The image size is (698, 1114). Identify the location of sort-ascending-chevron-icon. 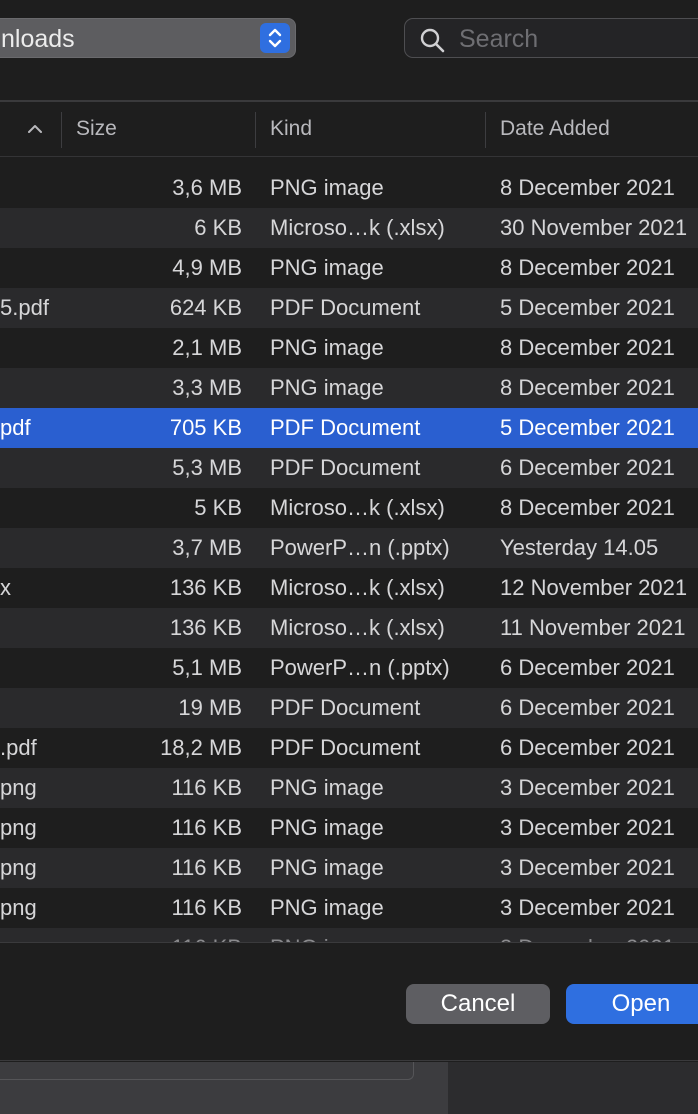
(35, 129).